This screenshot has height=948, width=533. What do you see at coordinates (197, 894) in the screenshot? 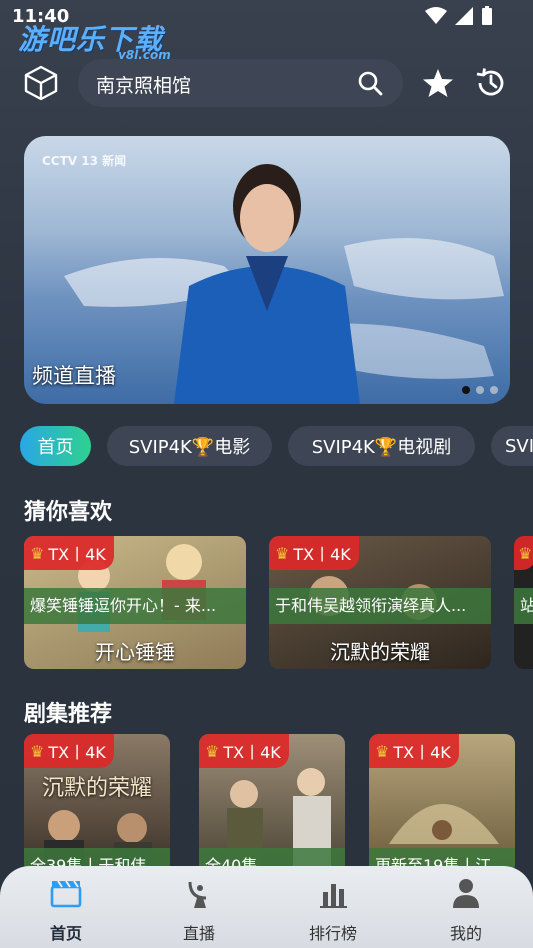
I see `satellite-dish-icon` at bounding box center [197, 894].